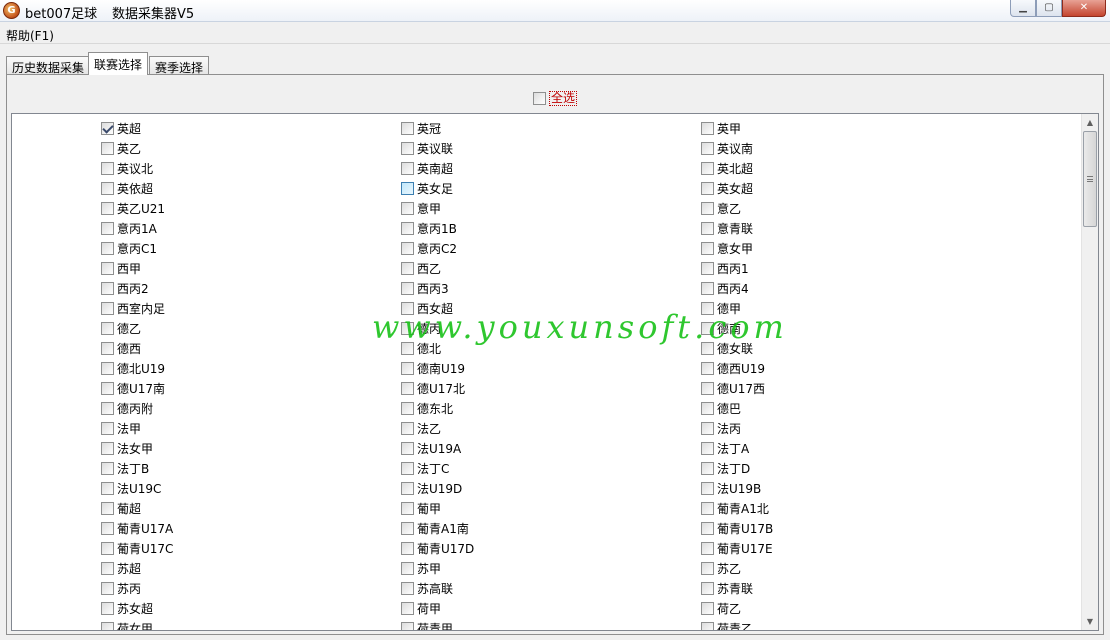 The height and width of the screenshot is (640, 1110). What do you see at coordinates (427, 148) in the screenshot?
I see `league-option: 英议联` at bounding box center [427, 148].